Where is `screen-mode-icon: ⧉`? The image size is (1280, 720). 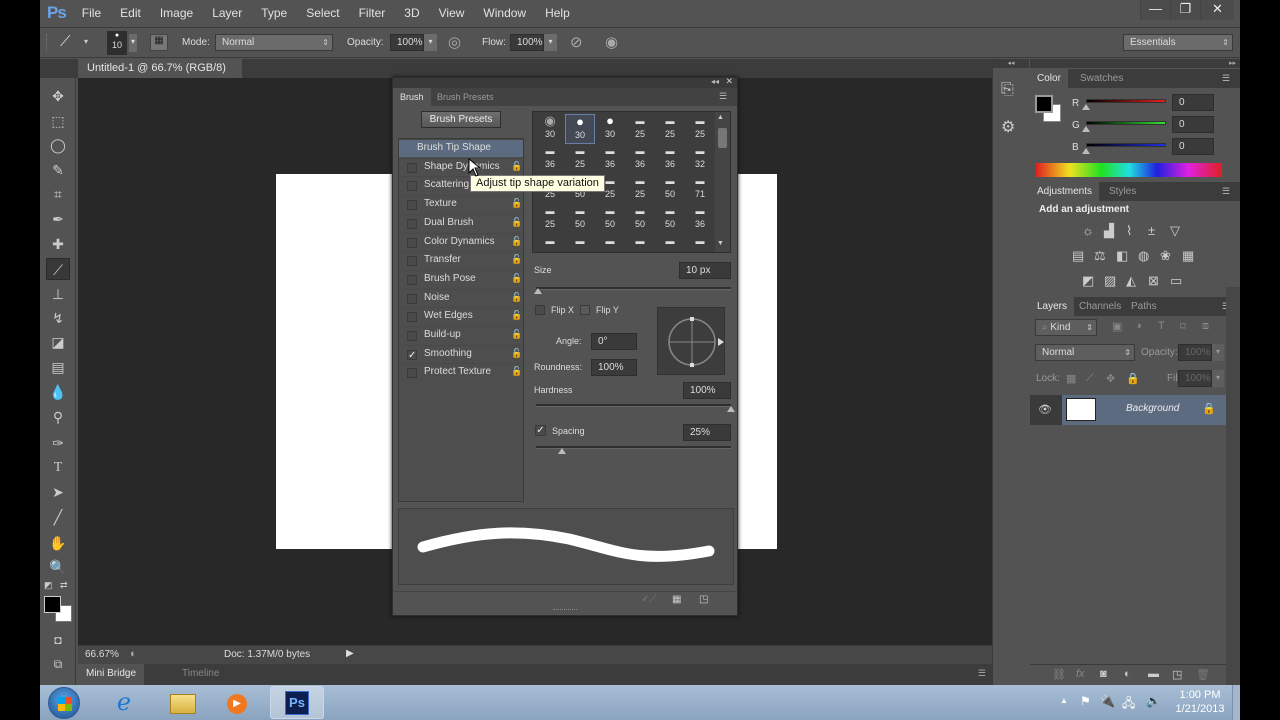 screen-mode-icon: ⧉ is located at coordinates (58, 664).